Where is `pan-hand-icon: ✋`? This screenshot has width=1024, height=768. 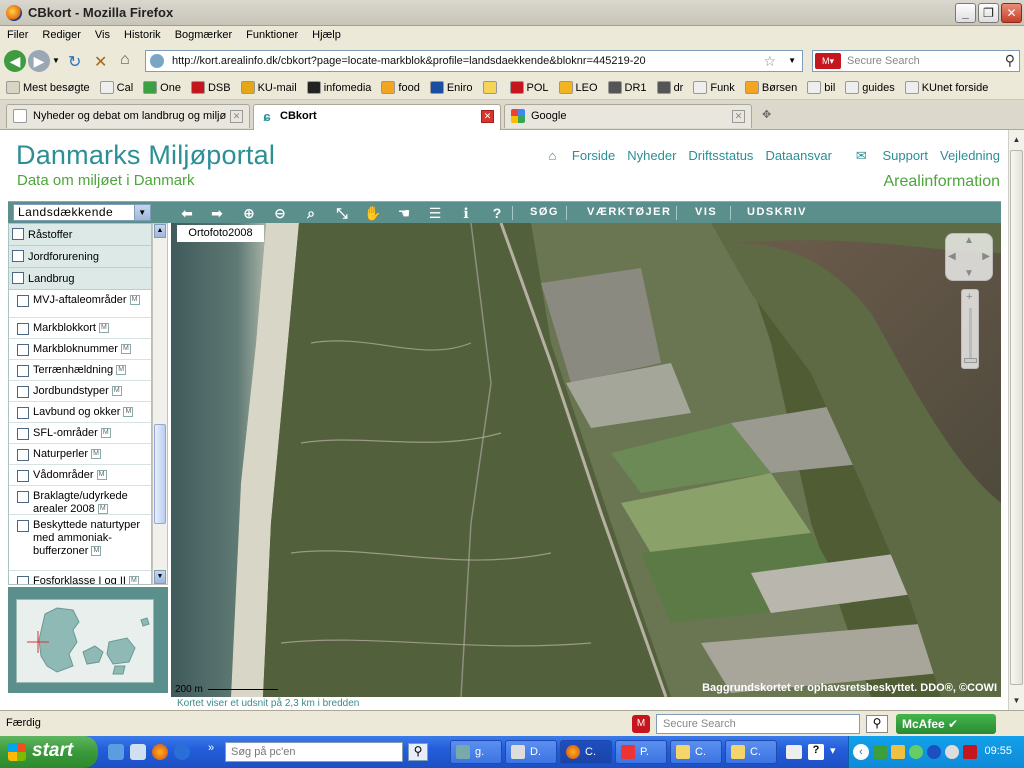 pan-hand-icon: ✋ is located at coordinates (373, 213).